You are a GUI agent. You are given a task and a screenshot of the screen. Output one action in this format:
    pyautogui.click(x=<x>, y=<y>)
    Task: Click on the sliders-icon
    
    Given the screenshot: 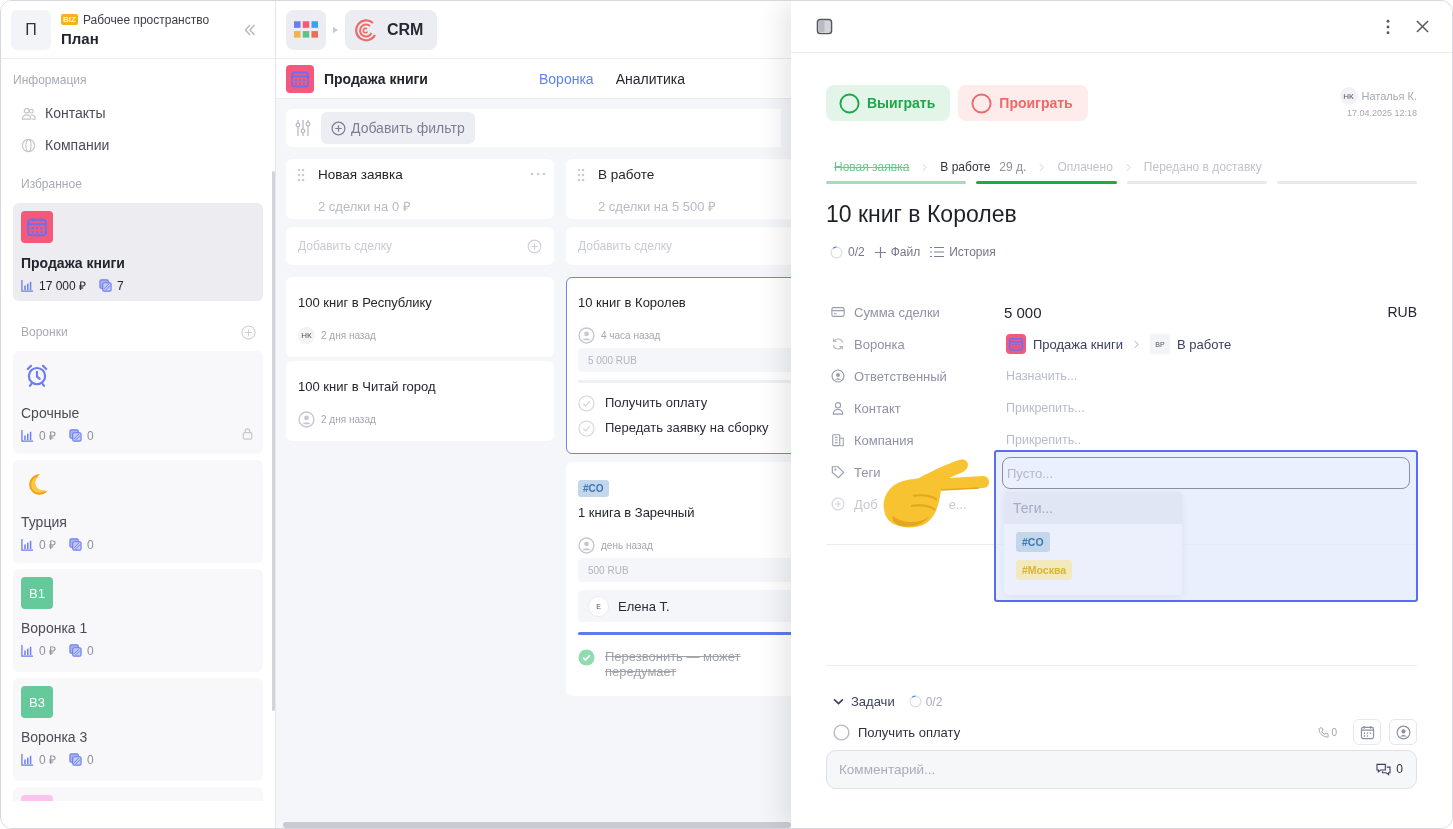 What is the action you would take?
    pyautogui.click(x=303, y=128)
    